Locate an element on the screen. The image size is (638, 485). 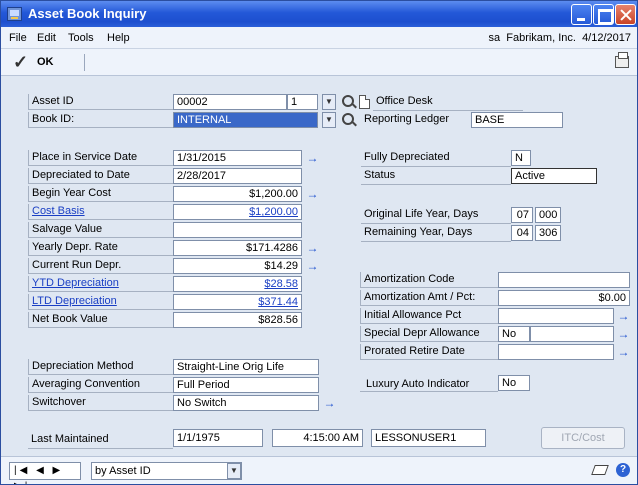
last-maintained-time-field: 4:15:00 AM is located at coordinates (317, 438).